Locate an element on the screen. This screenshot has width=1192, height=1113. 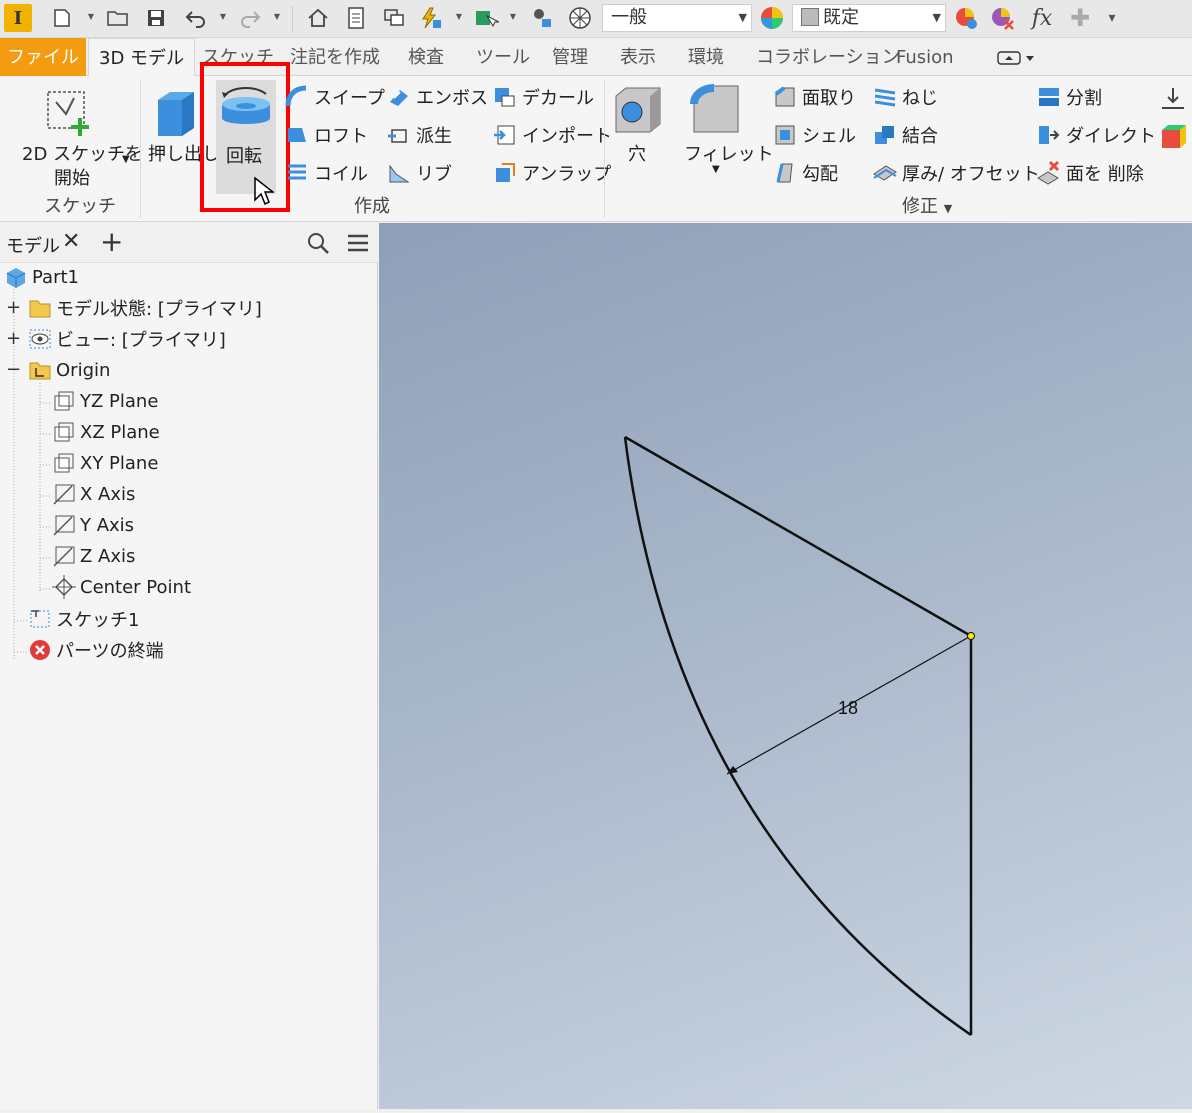
tab-3d-model: 3D モデル is located at coordinates (142, 57).